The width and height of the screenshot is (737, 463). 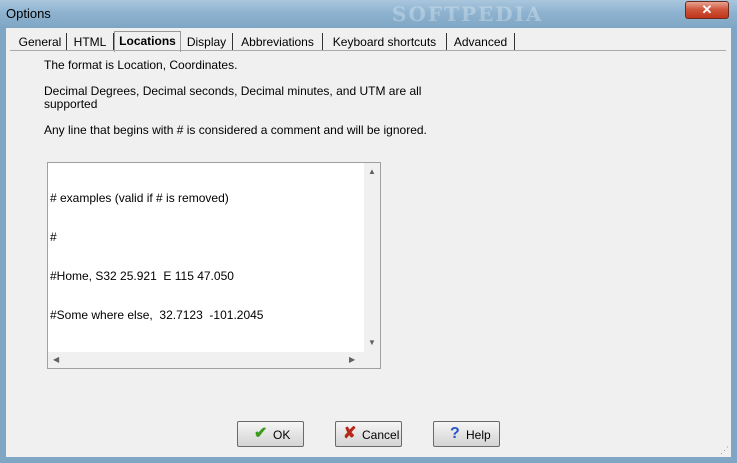 I want to click on size-grip: ⋰, so click(x=724, y=450).